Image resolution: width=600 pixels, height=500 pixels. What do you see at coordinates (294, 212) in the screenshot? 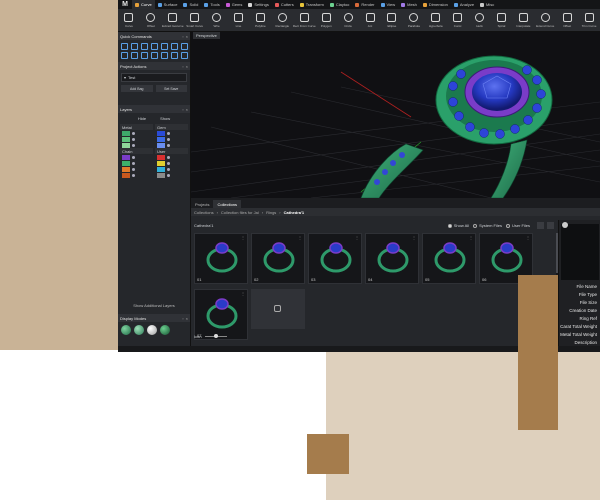
I see `breadcrumb-current: Cathedra'1` at bounding box center [294, 212].